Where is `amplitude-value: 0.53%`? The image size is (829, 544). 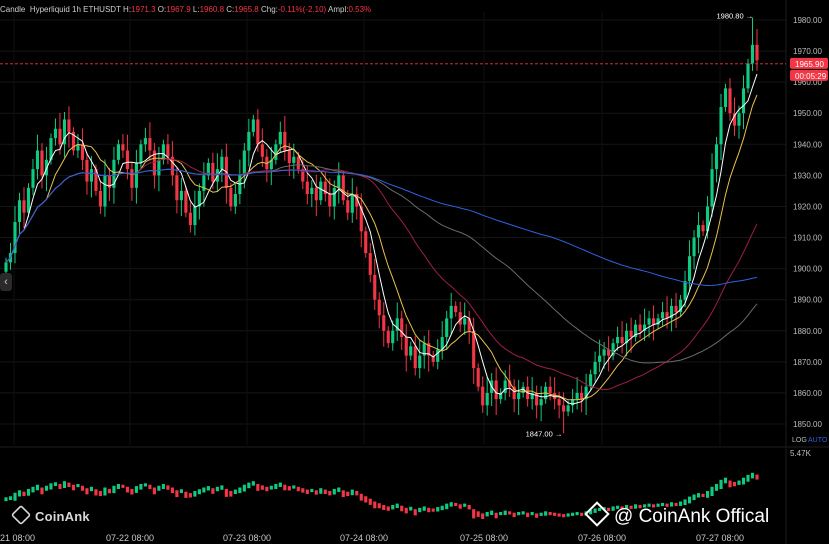 amplitude-value: 0.53% is located at coordinates (360, 9).